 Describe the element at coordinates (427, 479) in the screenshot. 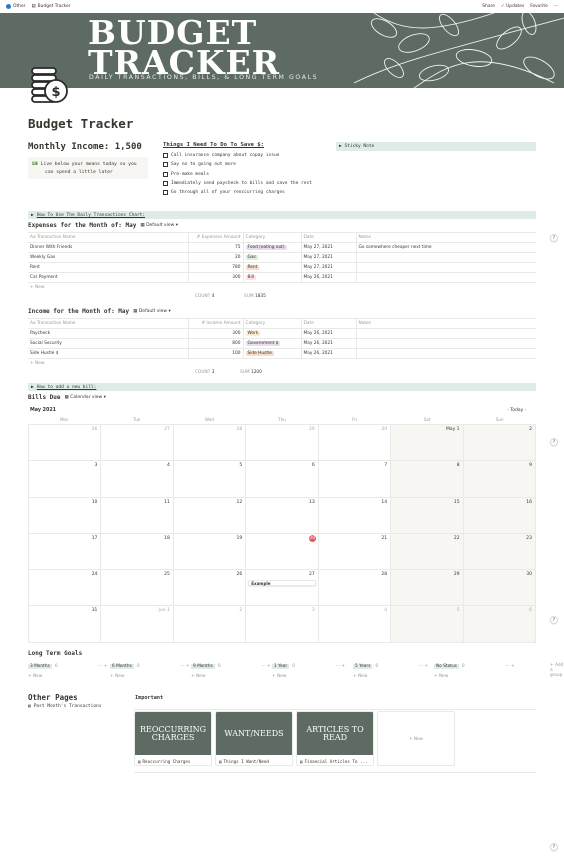

I see `calendar-day: 8` at that location.